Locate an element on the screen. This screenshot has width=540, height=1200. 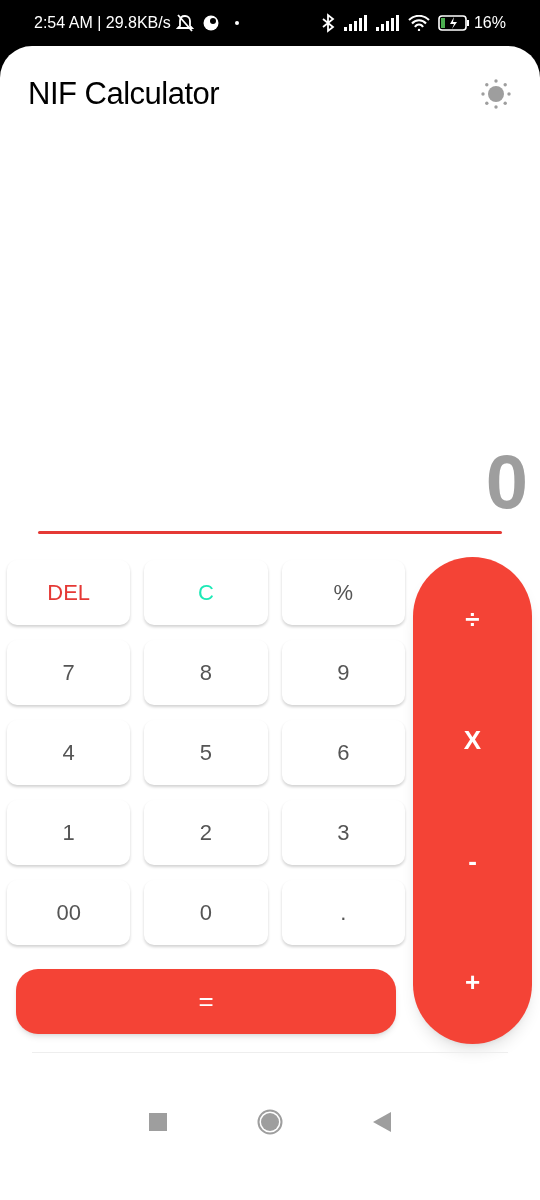
operator-button: X is located at coordinates (472, 740).